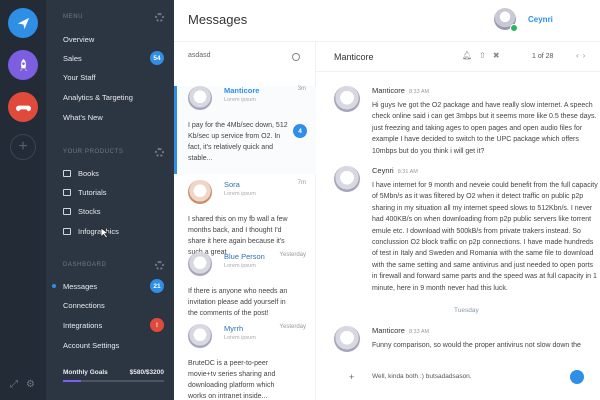 The image size is (600, 400). Describe the element at coordinates (67, 231) in the screenshot. I see `document-icon` at that location.